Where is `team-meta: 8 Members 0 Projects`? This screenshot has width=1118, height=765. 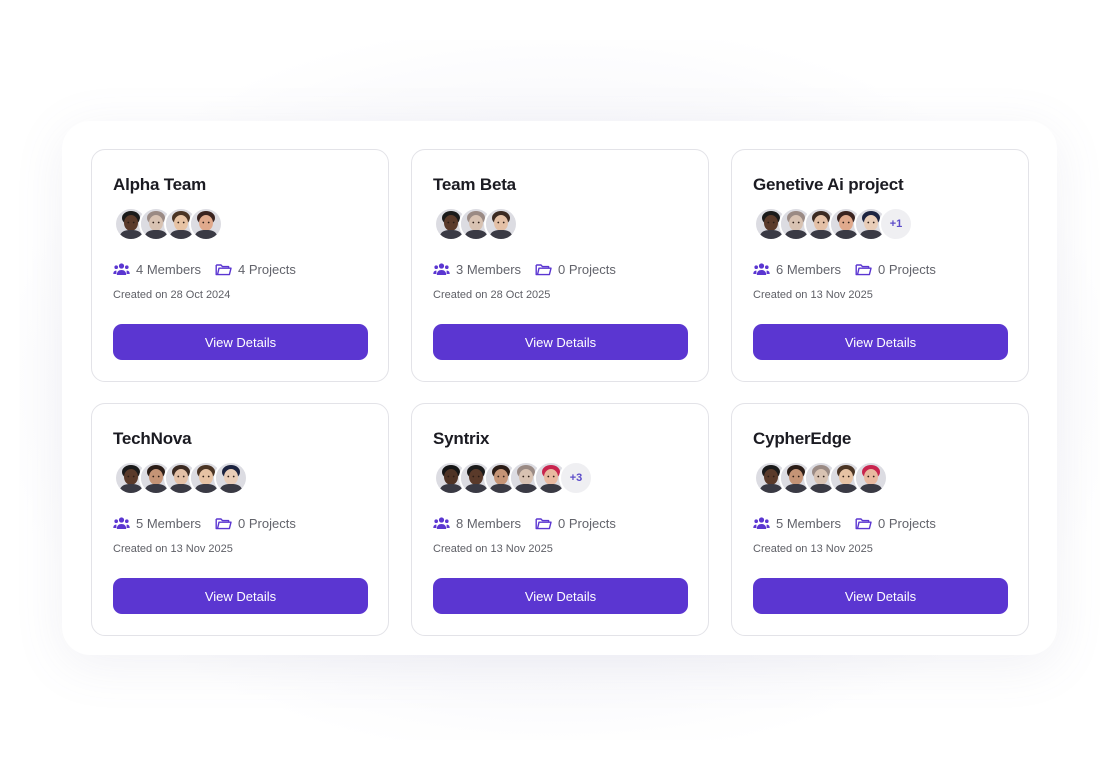 team-meta: 8 Members 0 Projects is located at coordinates (531, 523).